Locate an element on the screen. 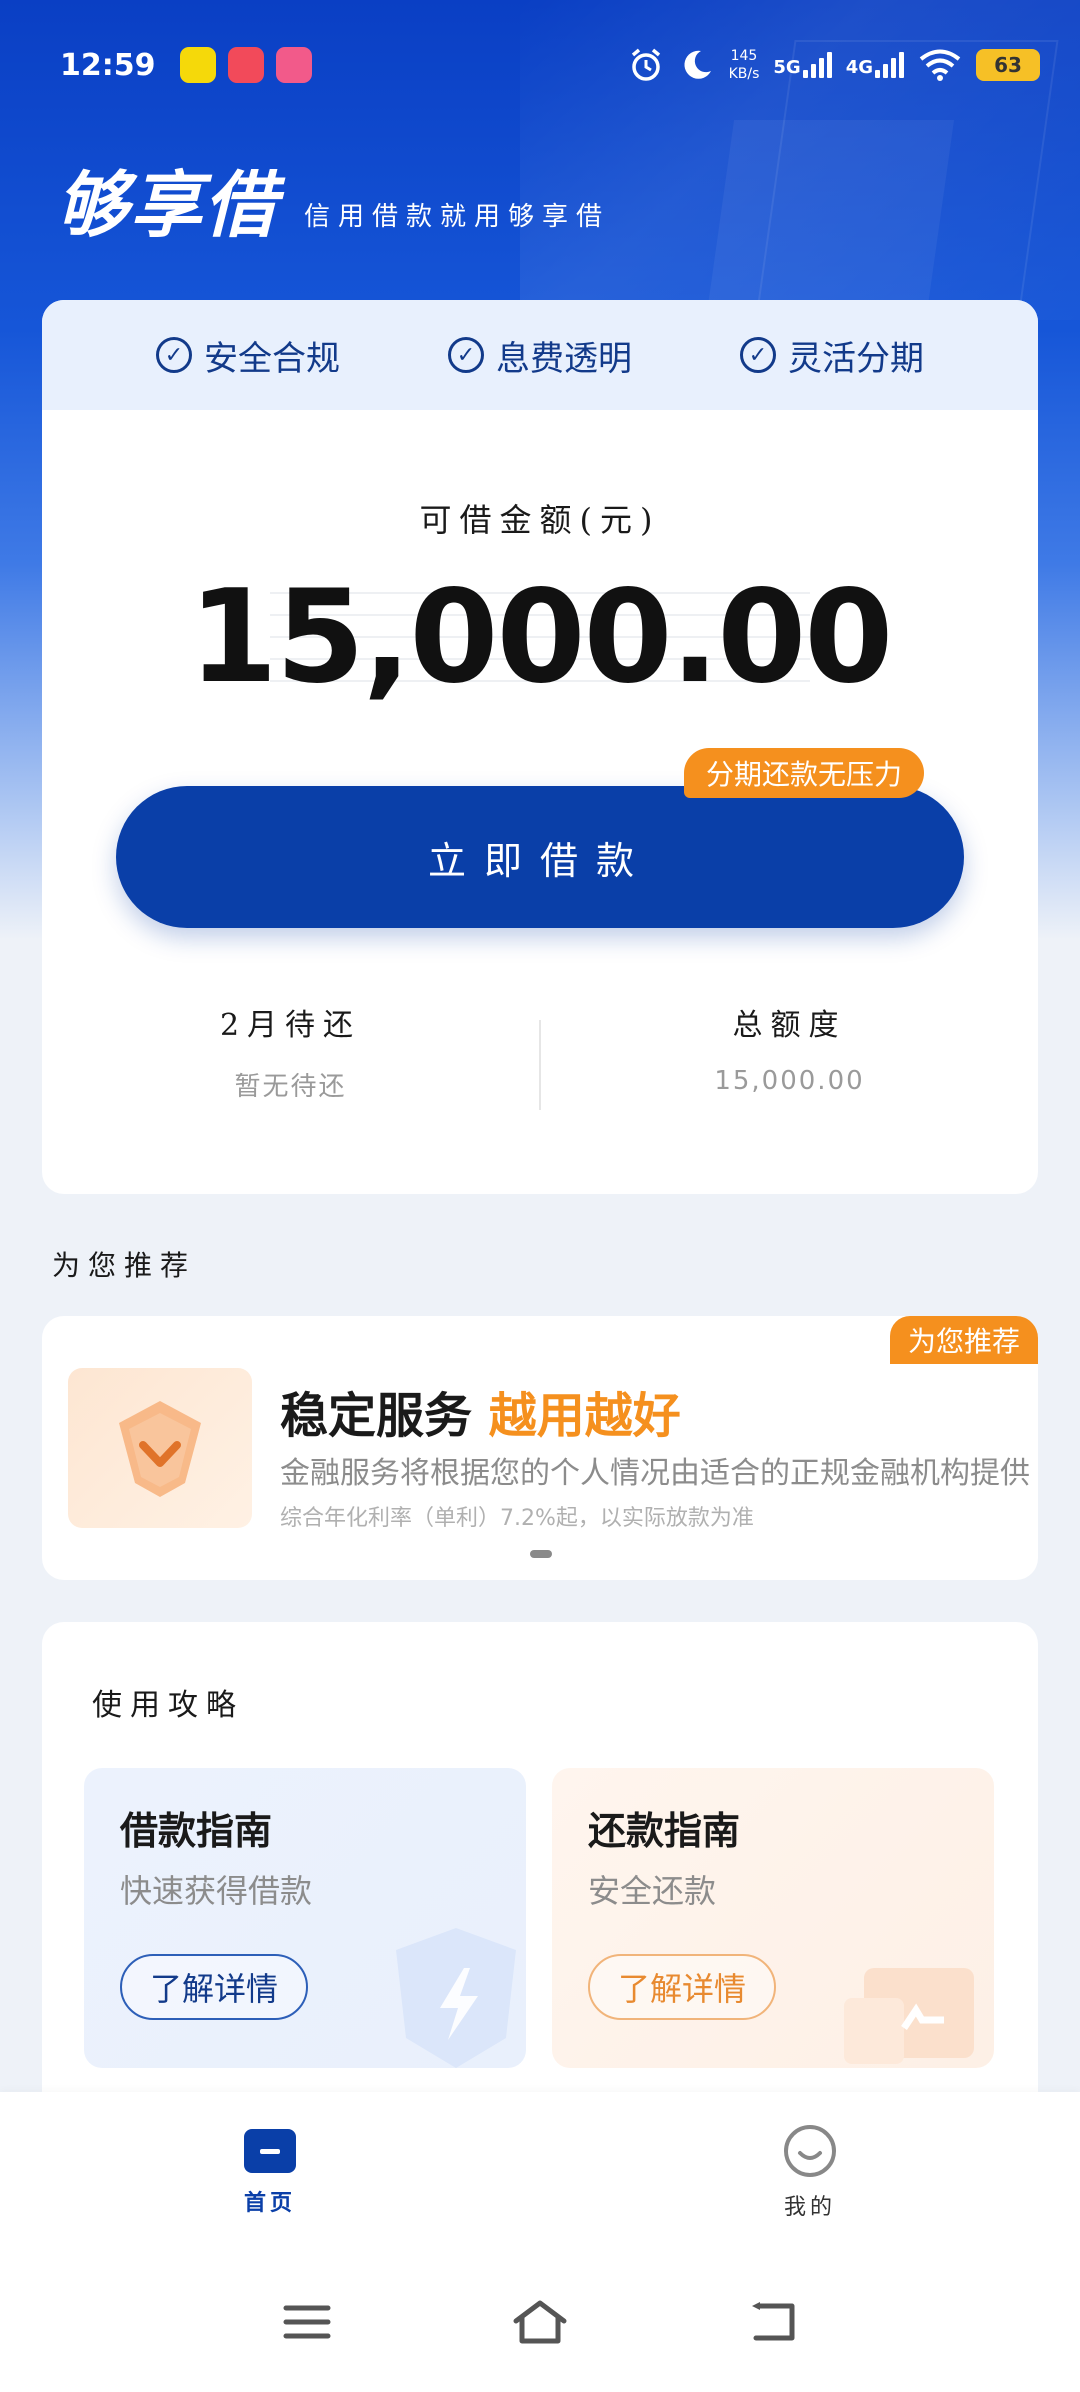 This screenshot has height=2392, width=1080. brand-logo: 够享借 is located at coordinates (167, 205).